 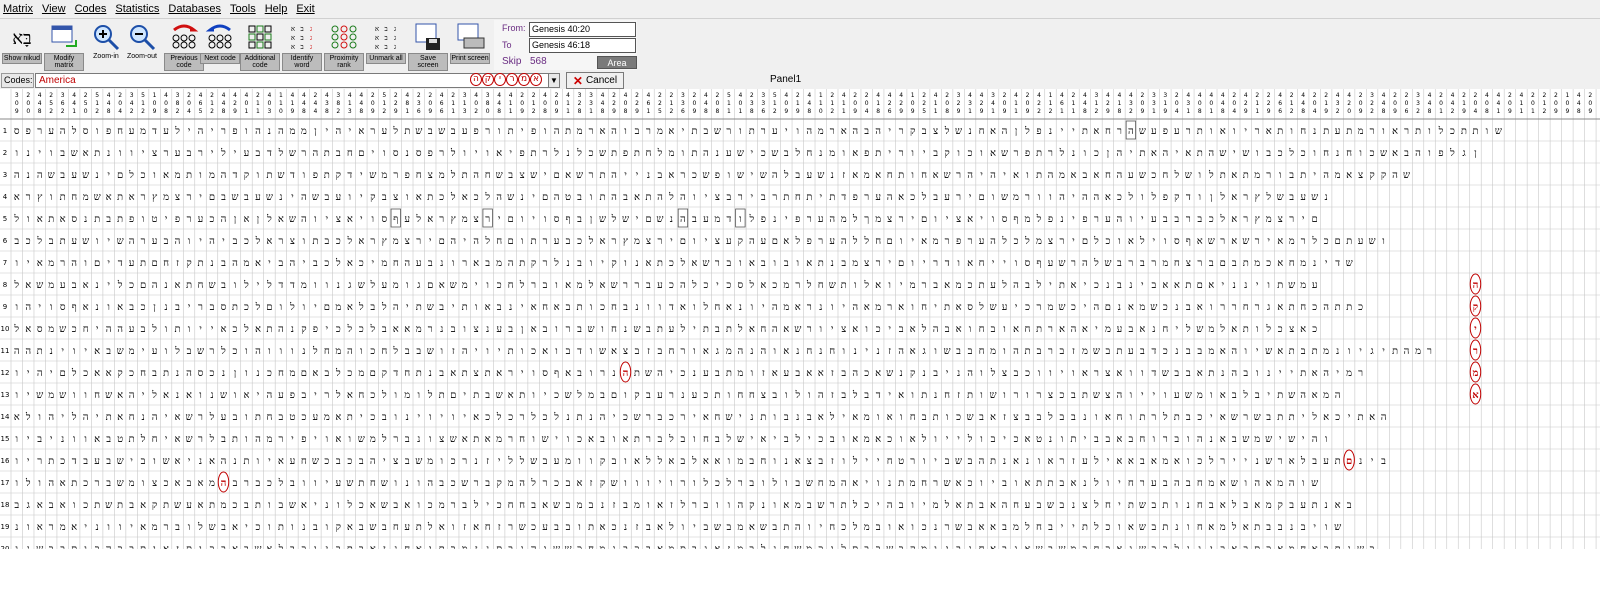 What do you see at coordinates (54, 9) in the screenshot?
I see `menu-view: View` at bounding box center [54, 9].